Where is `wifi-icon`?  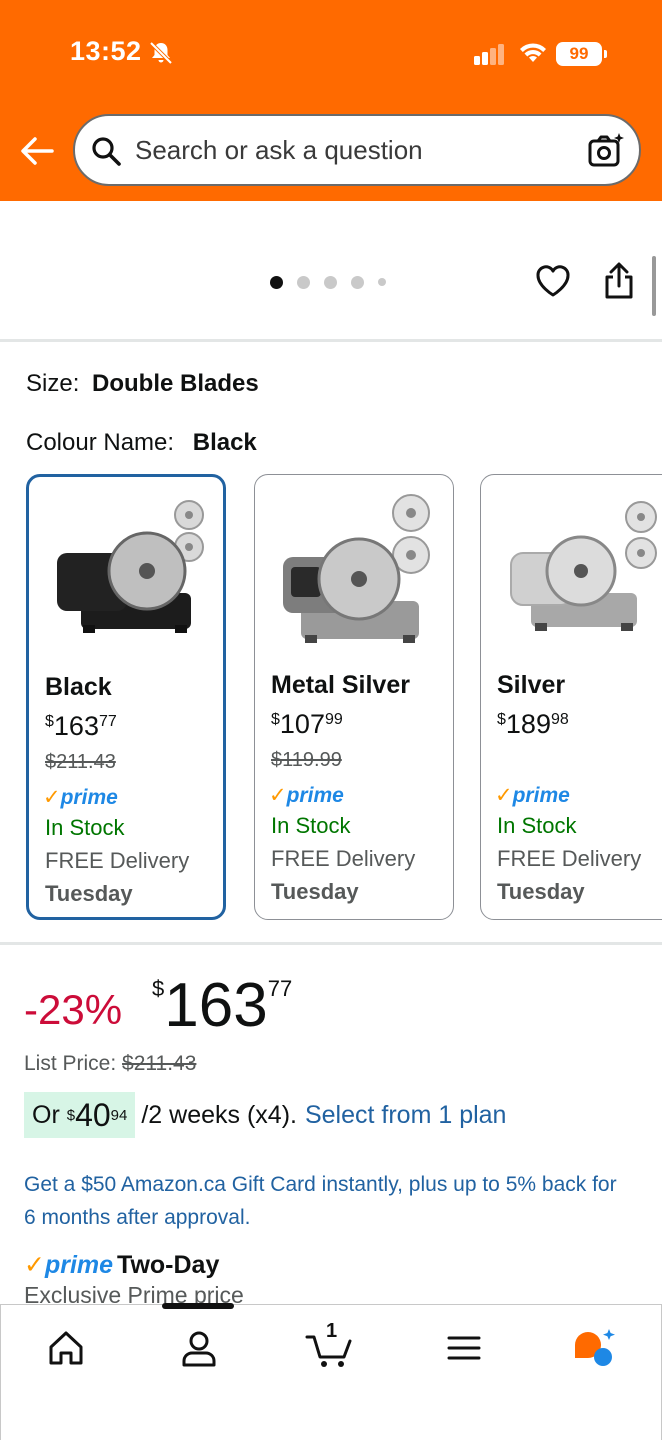
wifi-icon is located at coordinates (533, 52).